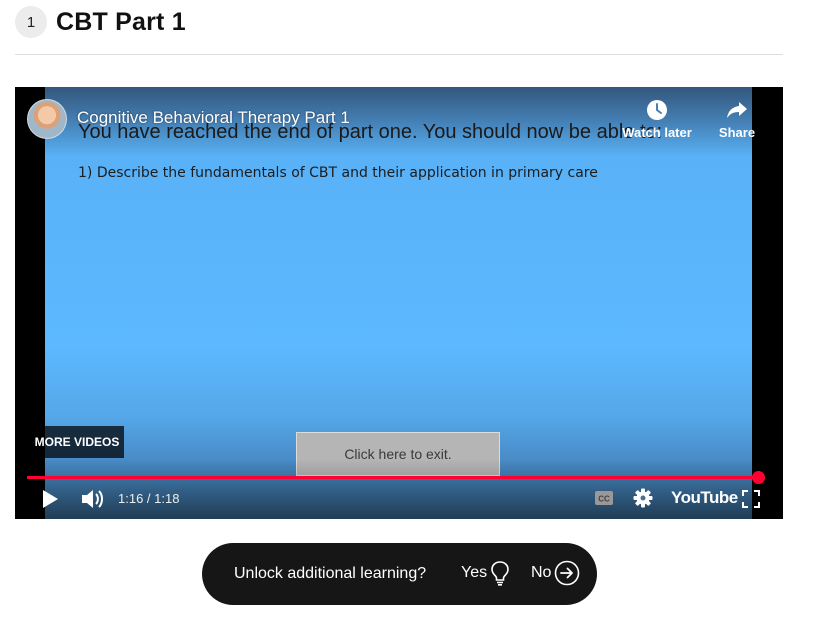 The image size is (830, 630). I want to click on closed-captions-icon: CC, so click(604, 498).